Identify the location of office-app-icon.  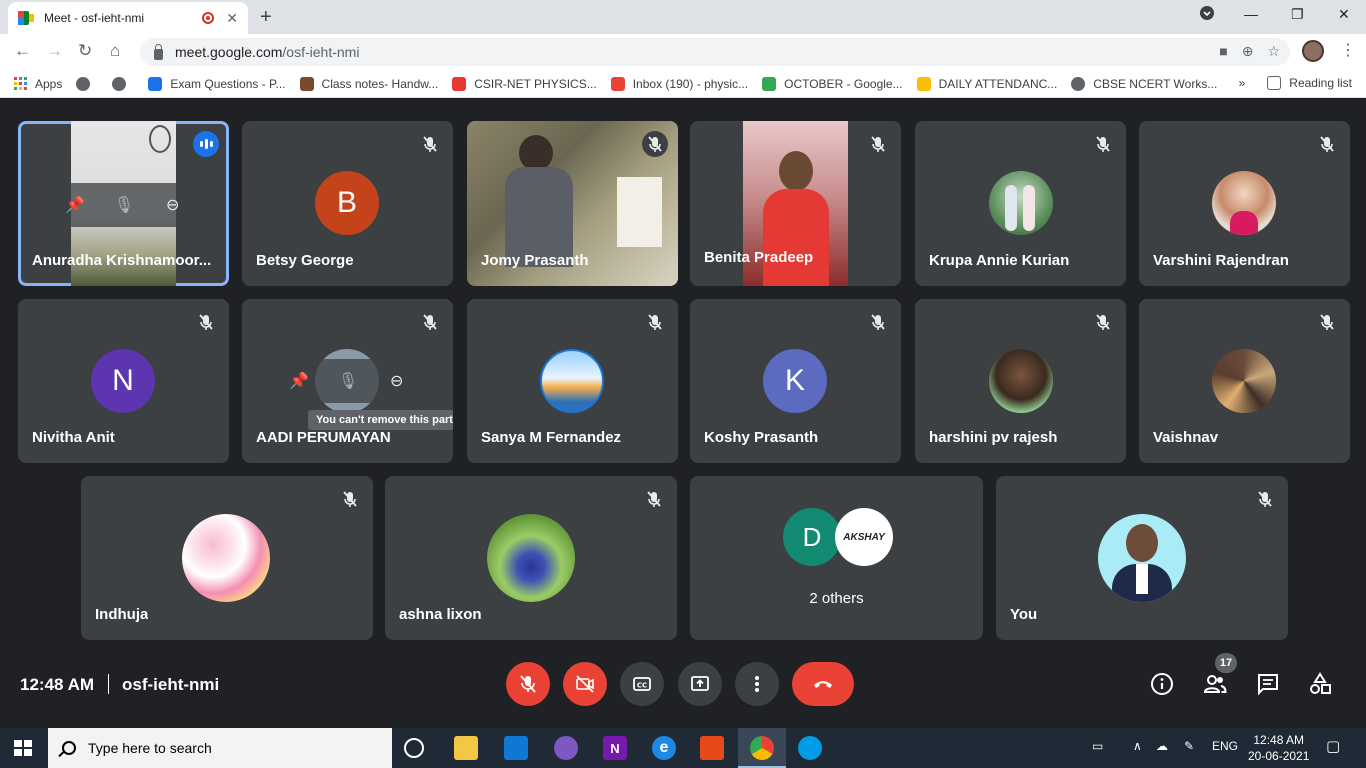
(712, 748).